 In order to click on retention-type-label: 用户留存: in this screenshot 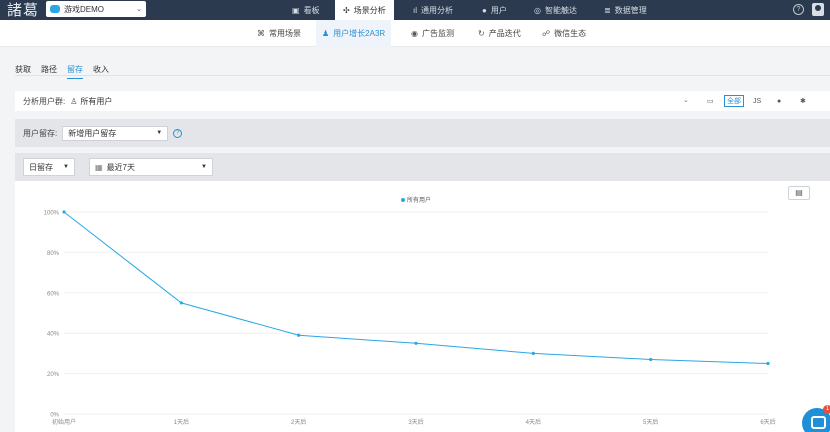, I will do `click(40, 133)`.